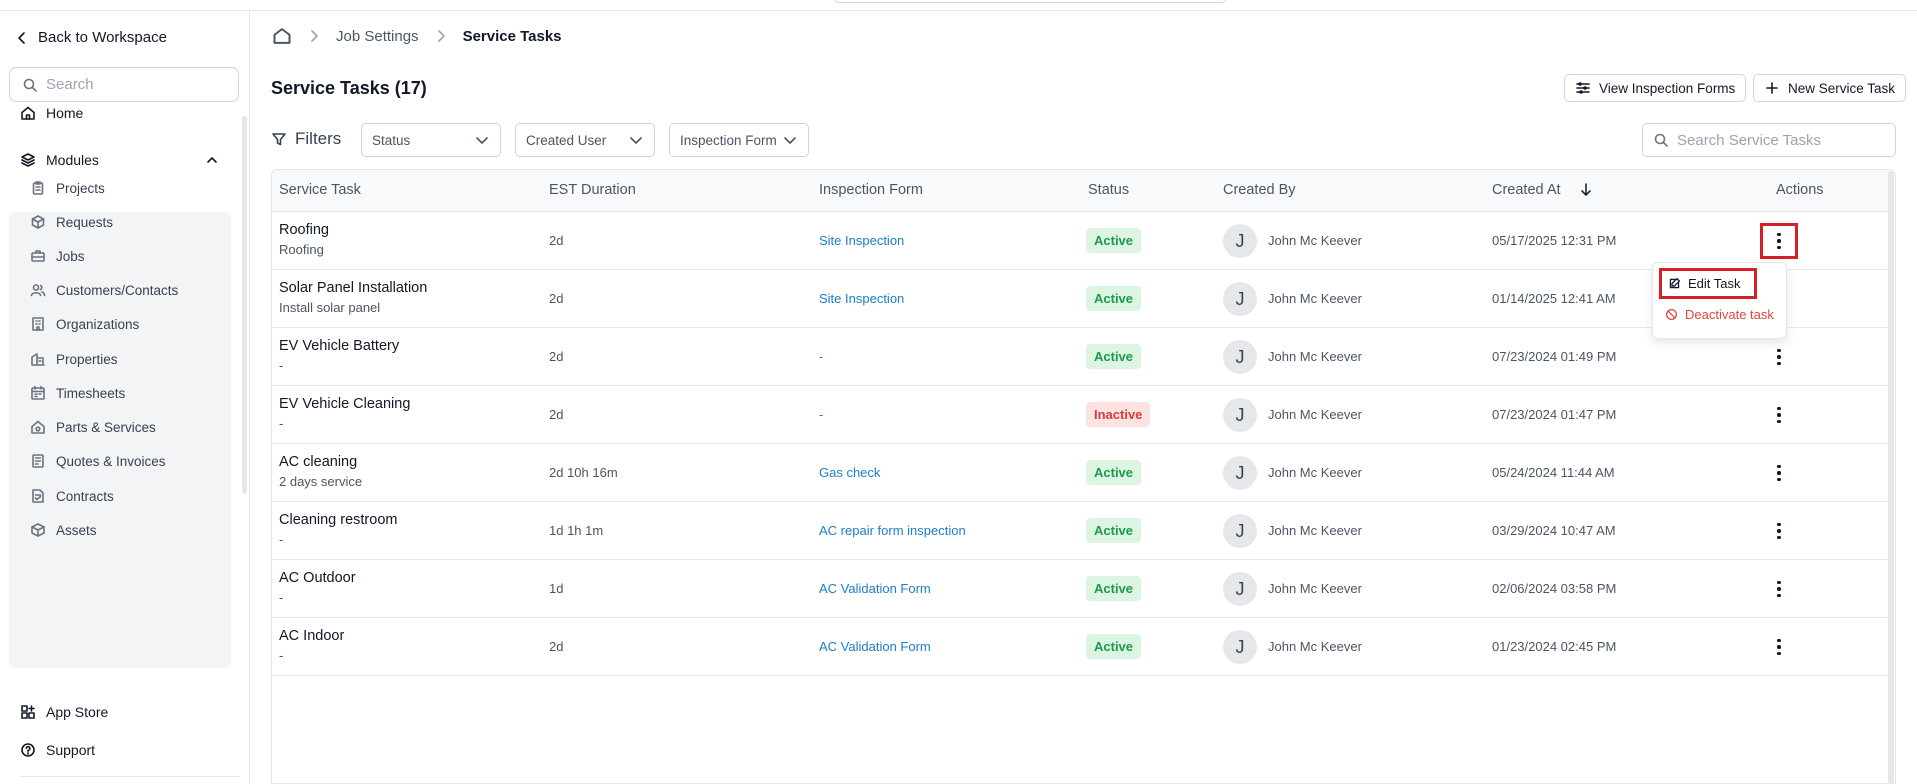  Describe the element at coordinates (1719, 314) in the screenshot. I see `deactivate-task-menu-item: Deactivate task` at that location.